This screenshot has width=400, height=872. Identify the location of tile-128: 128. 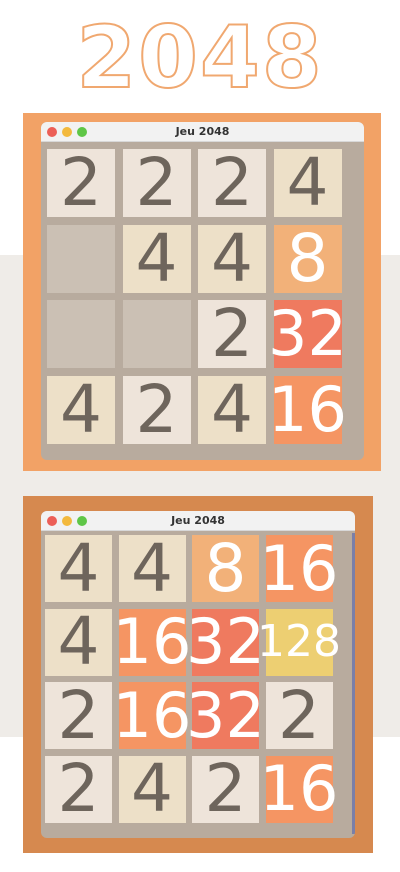
(299, 642).